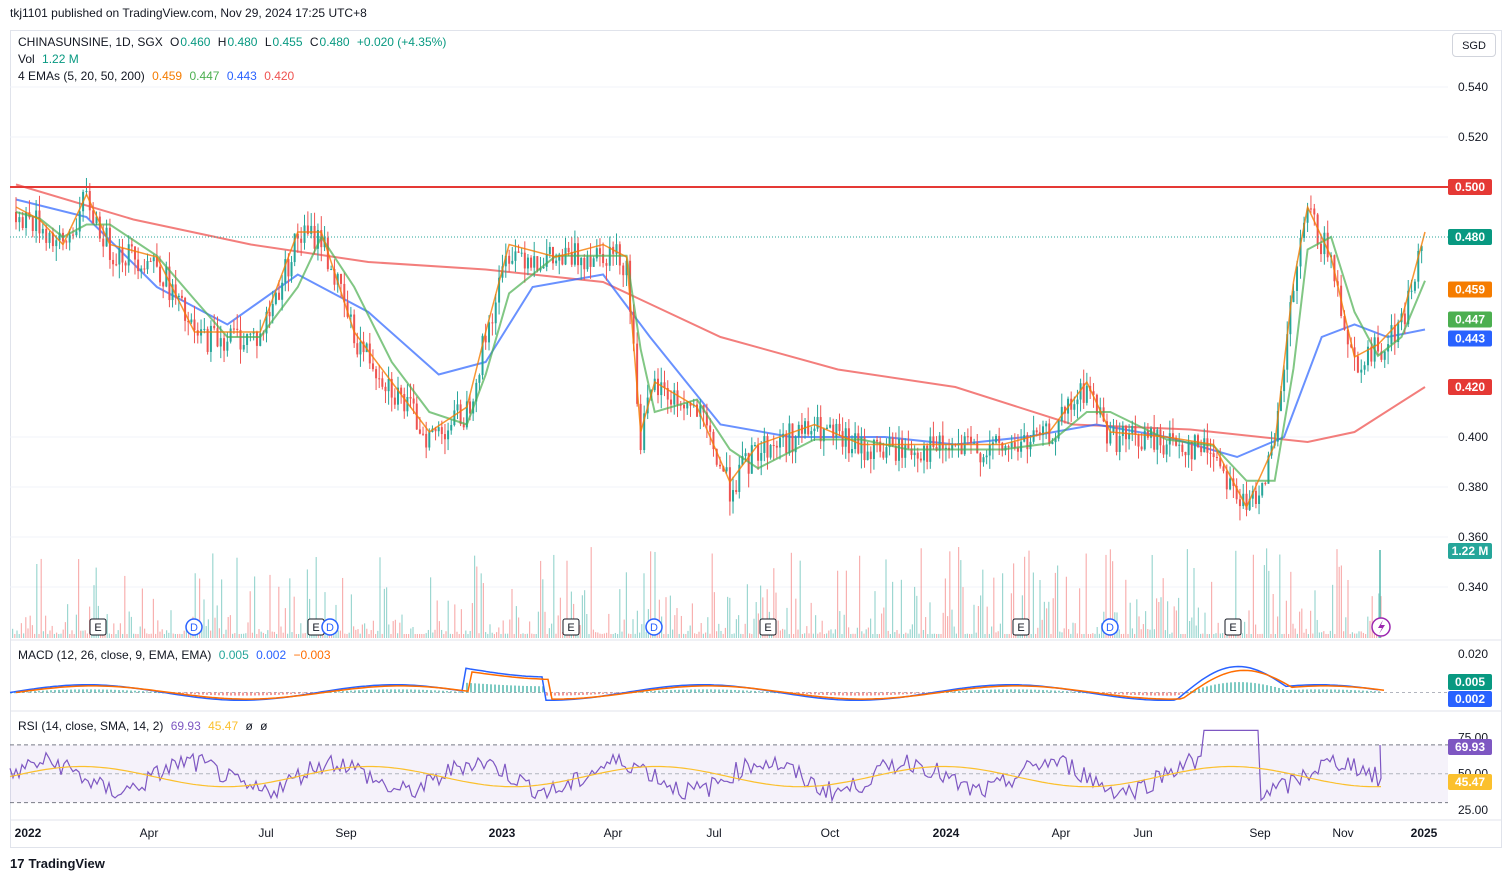  I want to click on ema-label: 4 EMAs (5, 20, 50, 200), so click(81, 76).